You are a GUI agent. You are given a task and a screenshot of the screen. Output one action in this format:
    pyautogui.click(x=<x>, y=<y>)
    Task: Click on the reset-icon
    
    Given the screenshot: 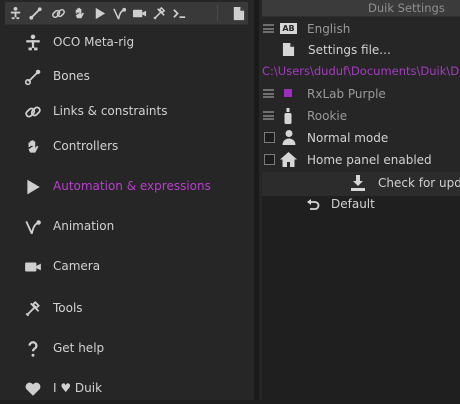 What is the action you would take?
    pyautogui.click(x=313, y=205)
    